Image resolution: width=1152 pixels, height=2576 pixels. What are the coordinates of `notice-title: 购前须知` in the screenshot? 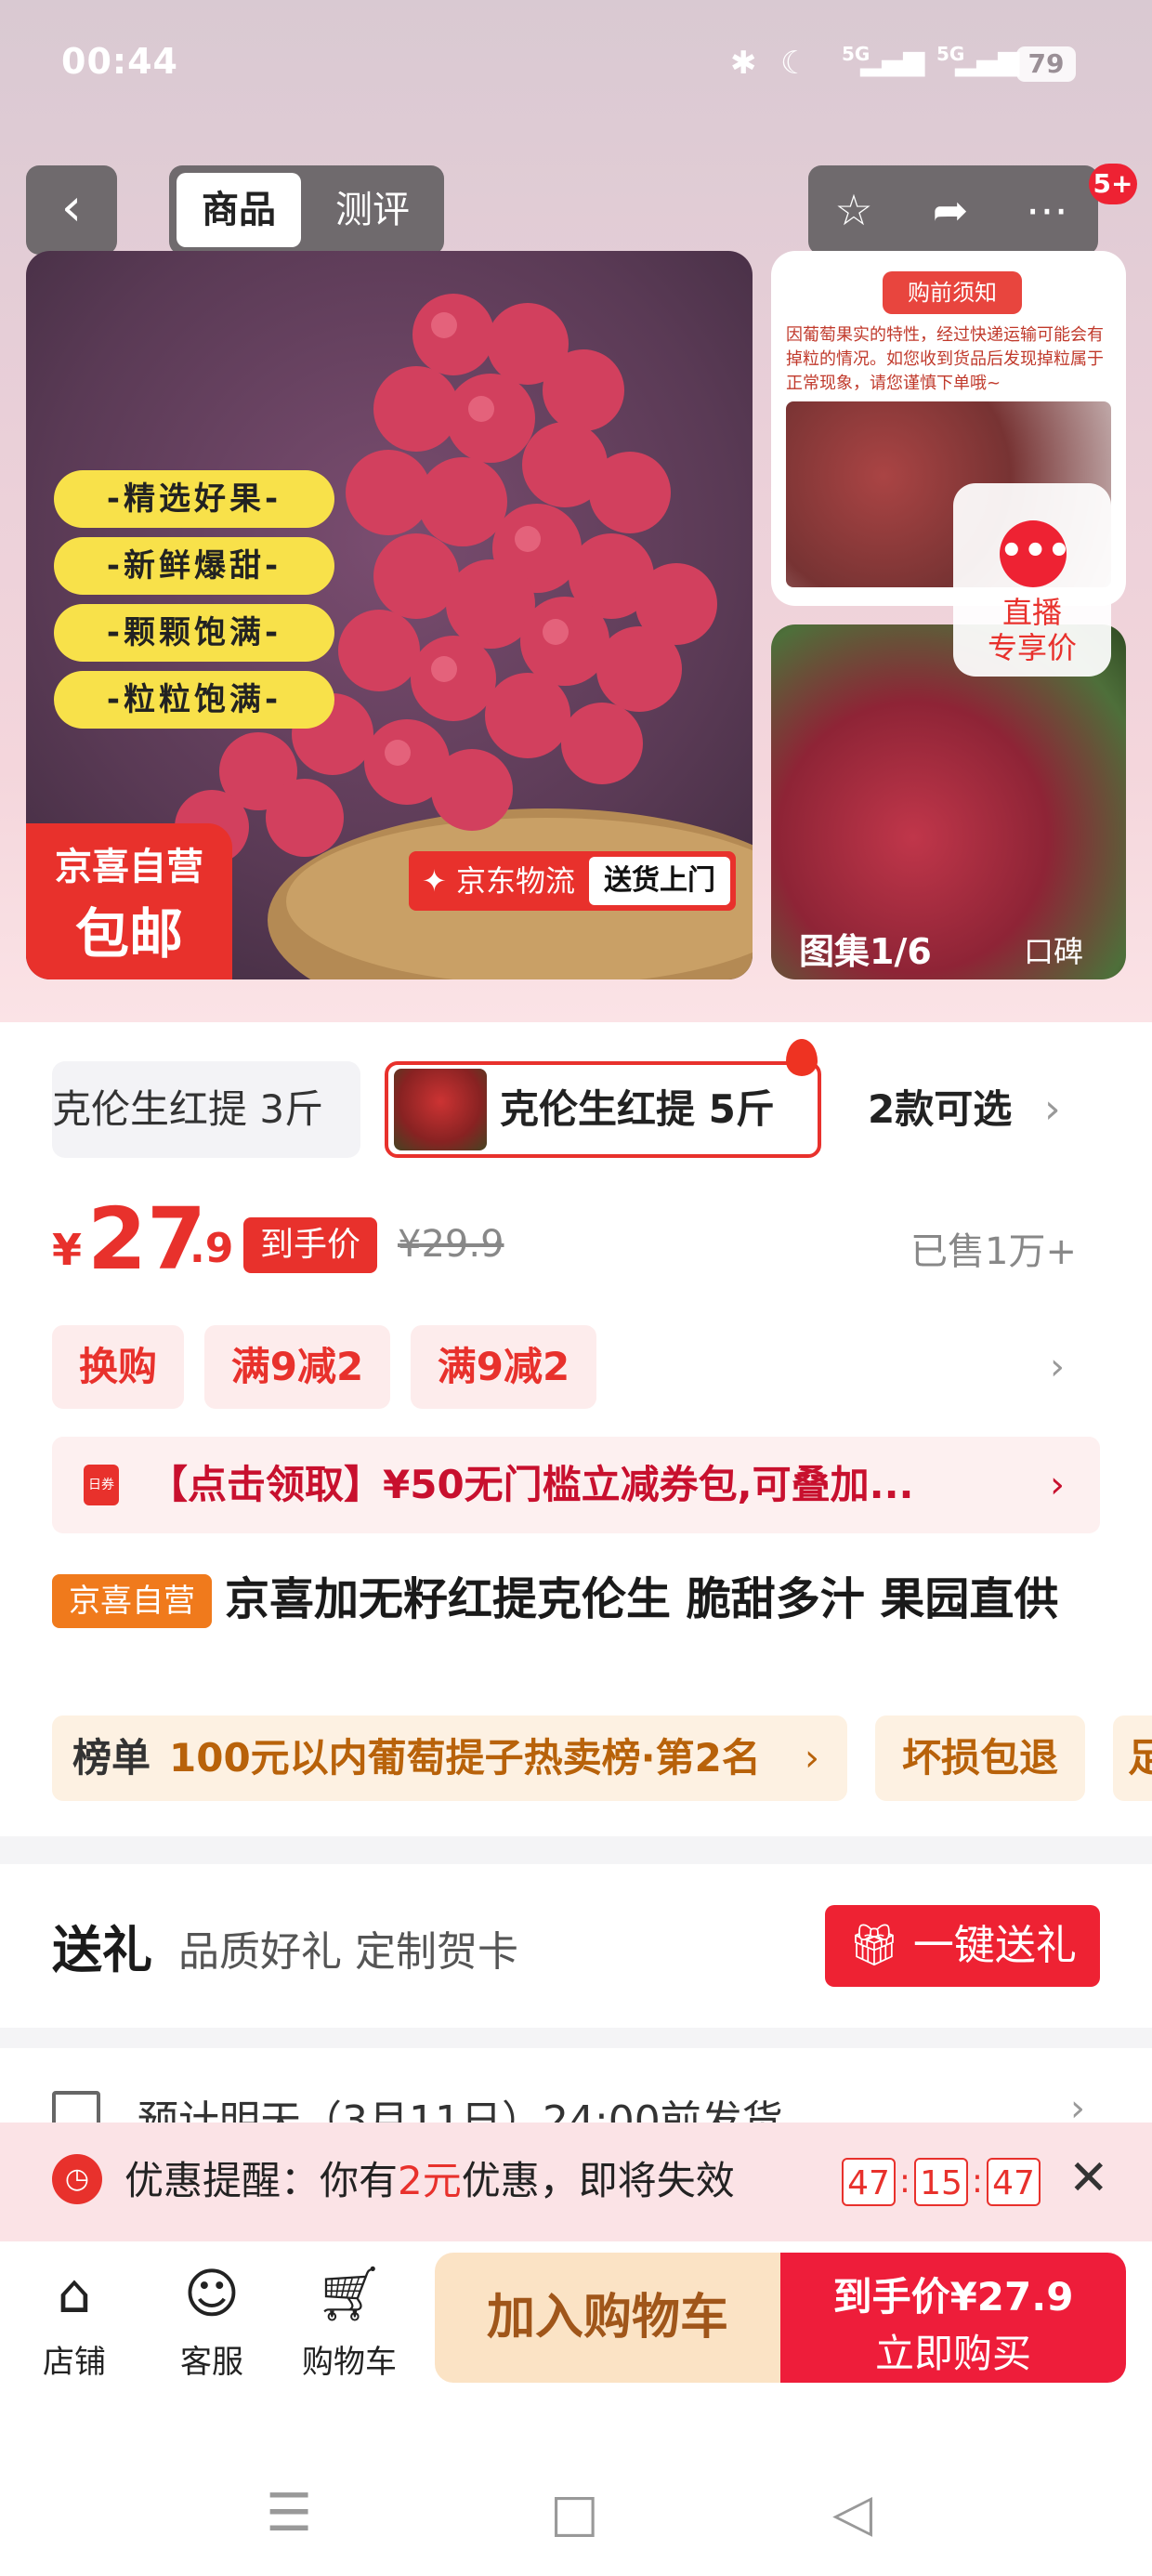 It's located at (952, 292).